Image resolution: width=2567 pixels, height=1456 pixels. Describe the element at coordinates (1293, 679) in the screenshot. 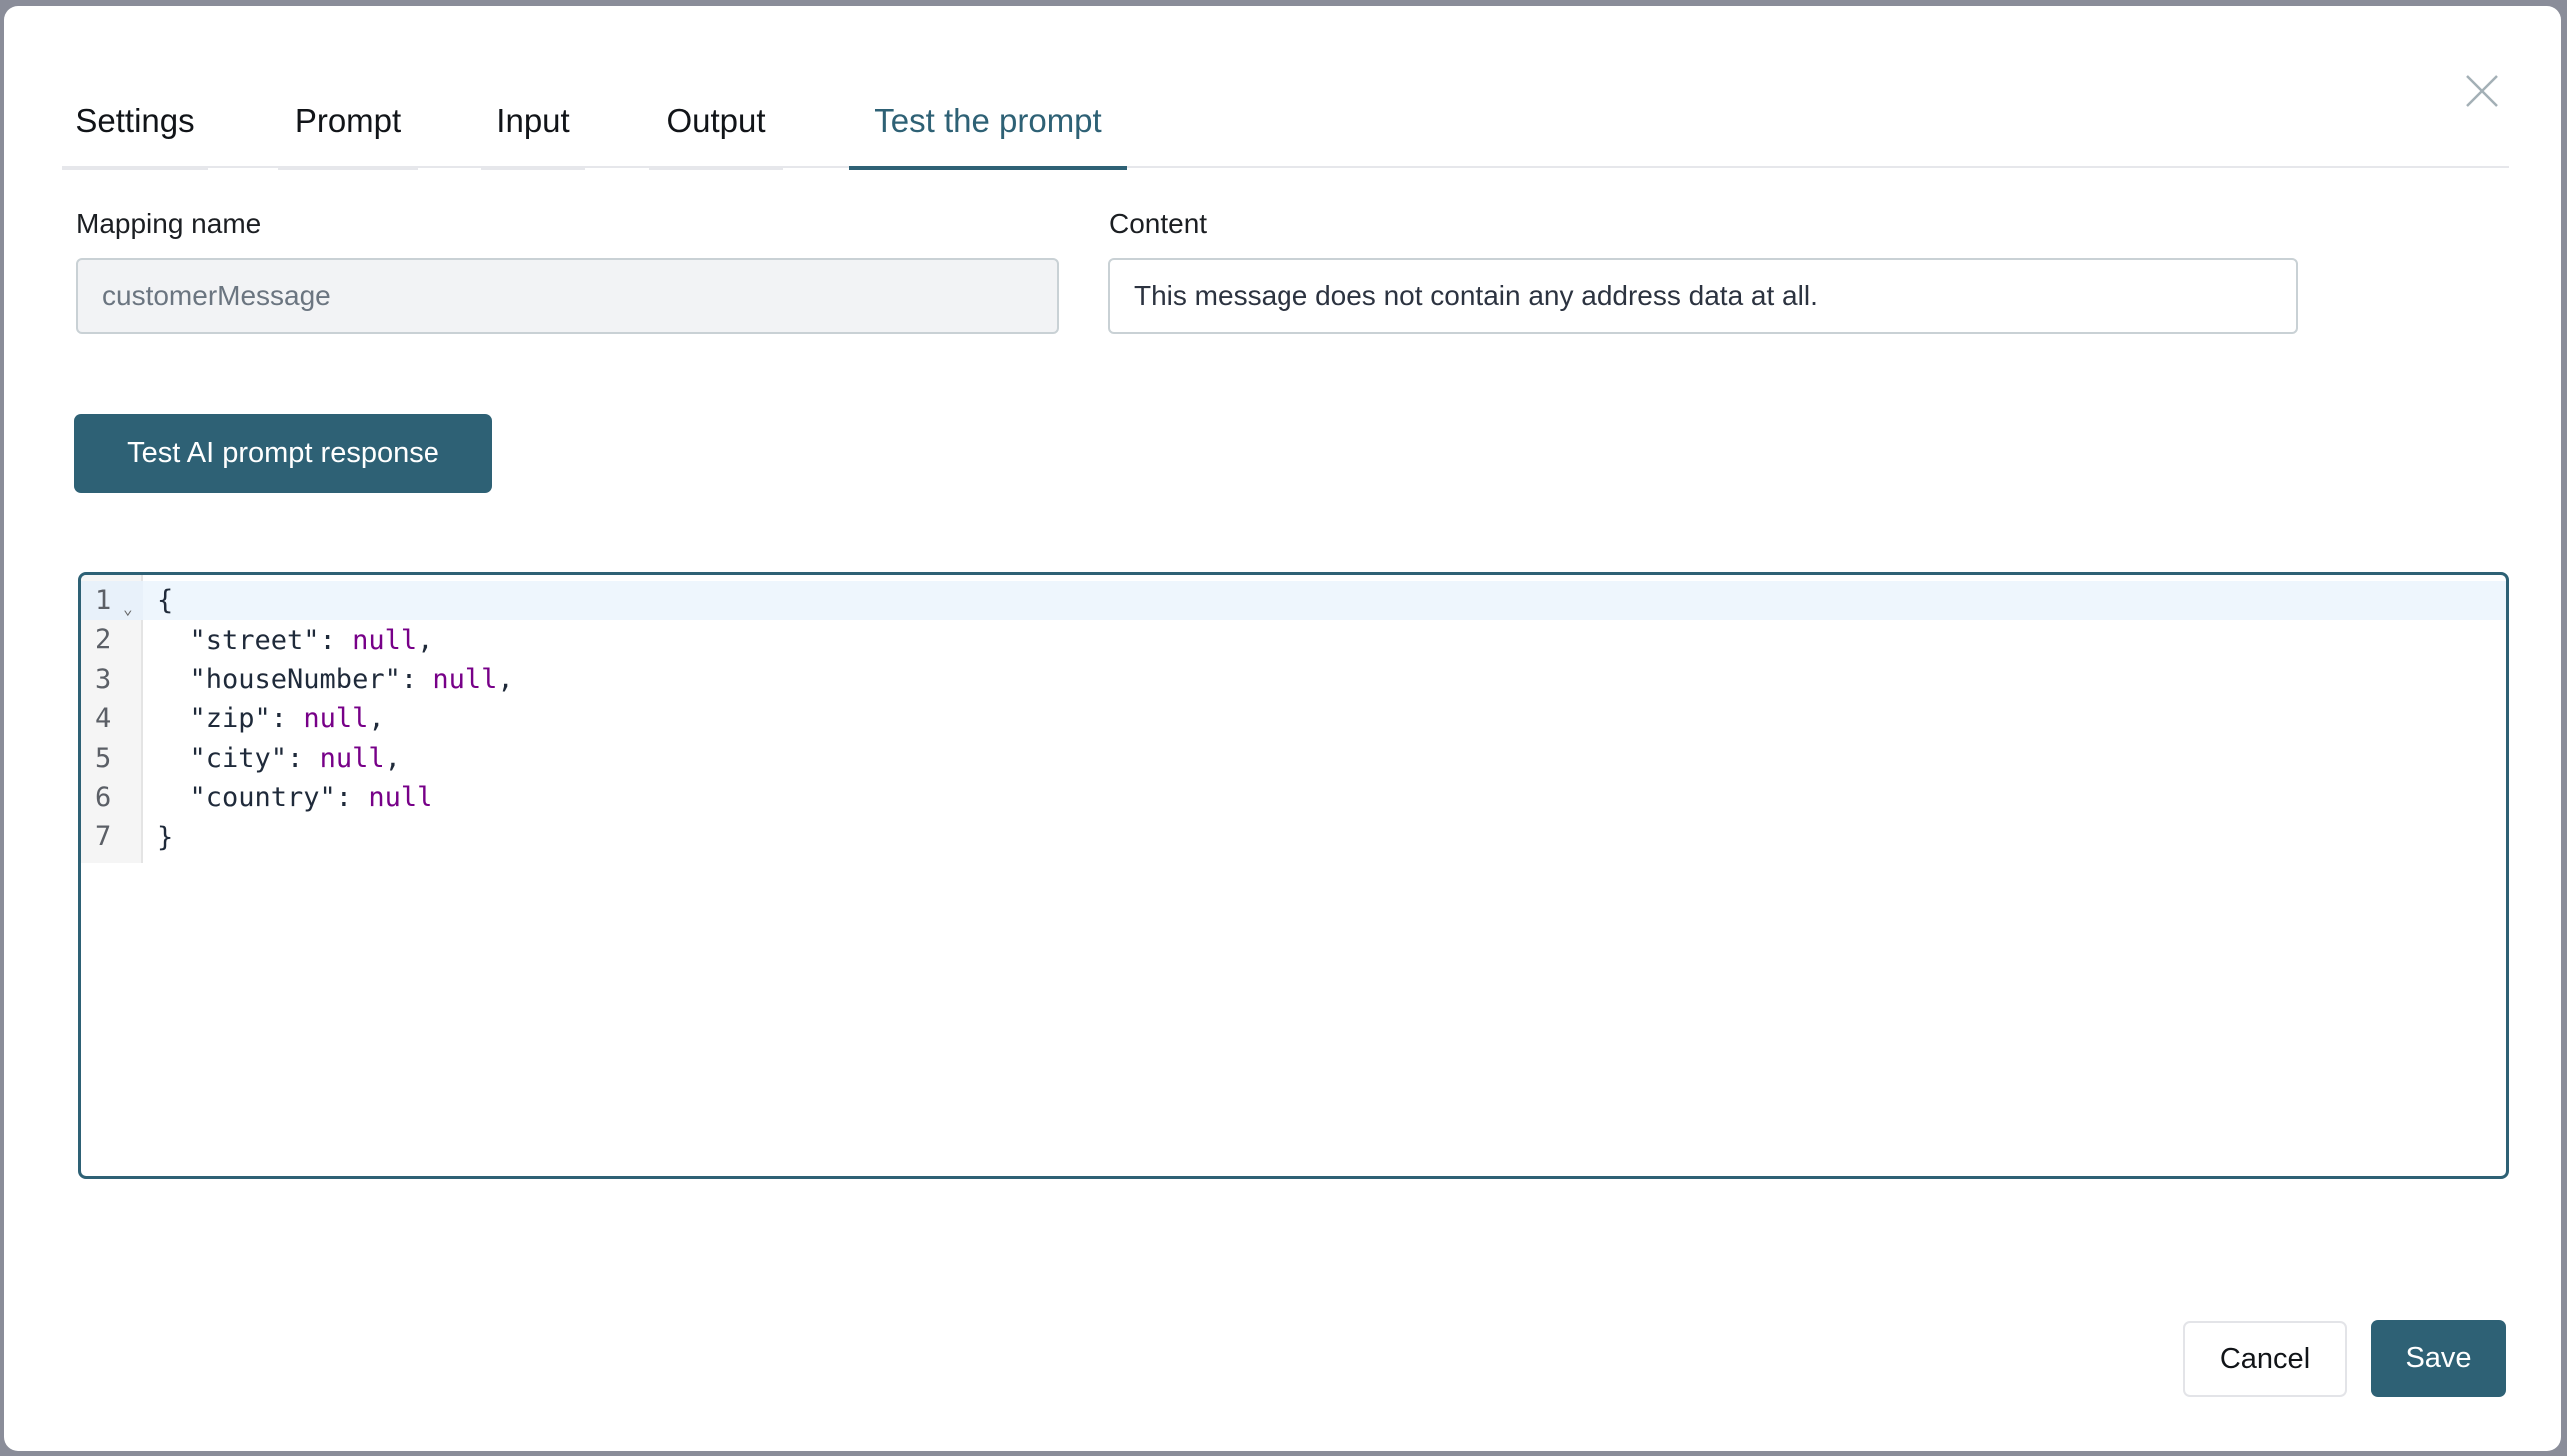

I see `code-line: 3 "houseNumber": null,` at that location.